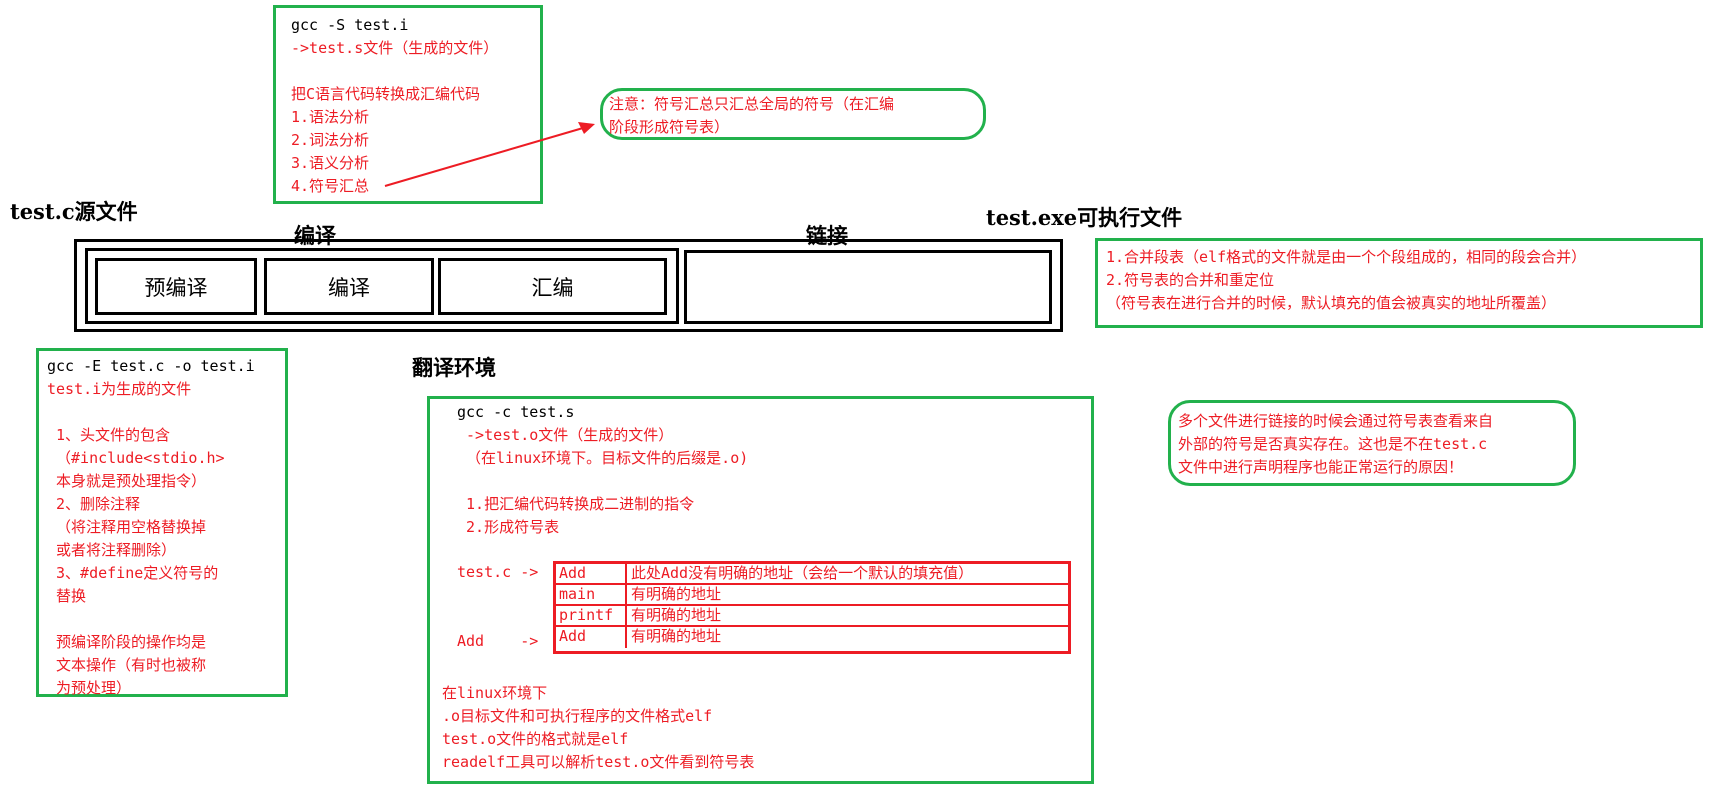 Image resolution: width=1712 pixels, height=787 pixels. Describe the element at coordinates (127, 481) in the screenshot. I see `pre-line: 本身就是预处理指令）` at that location.